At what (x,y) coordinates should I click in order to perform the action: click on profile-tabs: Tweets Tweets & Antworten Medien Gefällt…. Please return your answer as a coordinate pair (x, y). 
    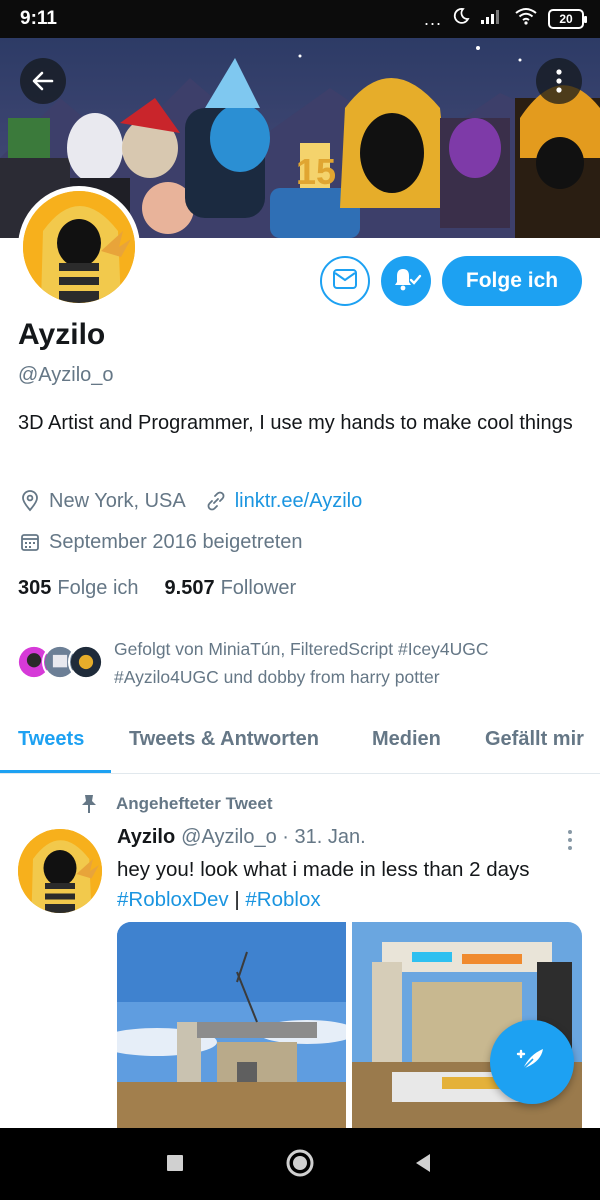
    Looking at the image, I should click on (300, 746).